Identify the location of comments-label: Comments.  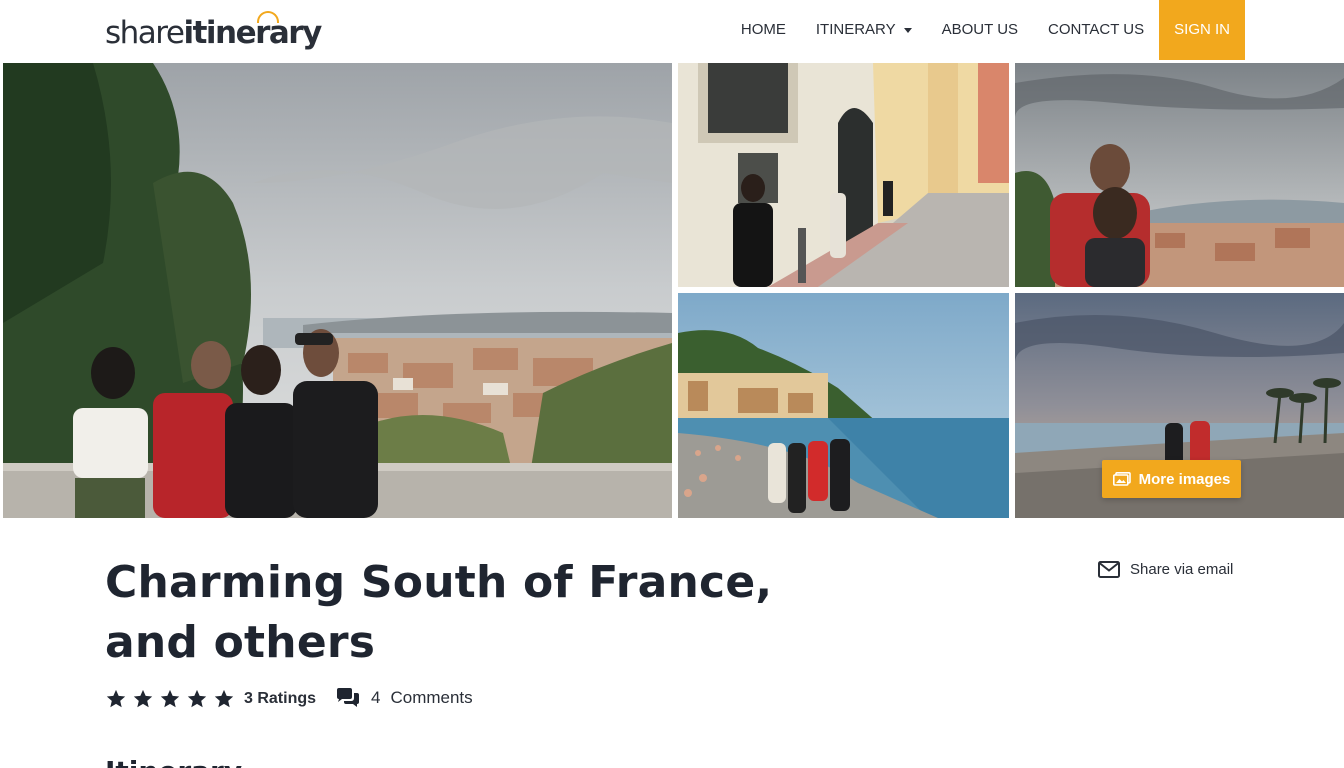
(431, 697).